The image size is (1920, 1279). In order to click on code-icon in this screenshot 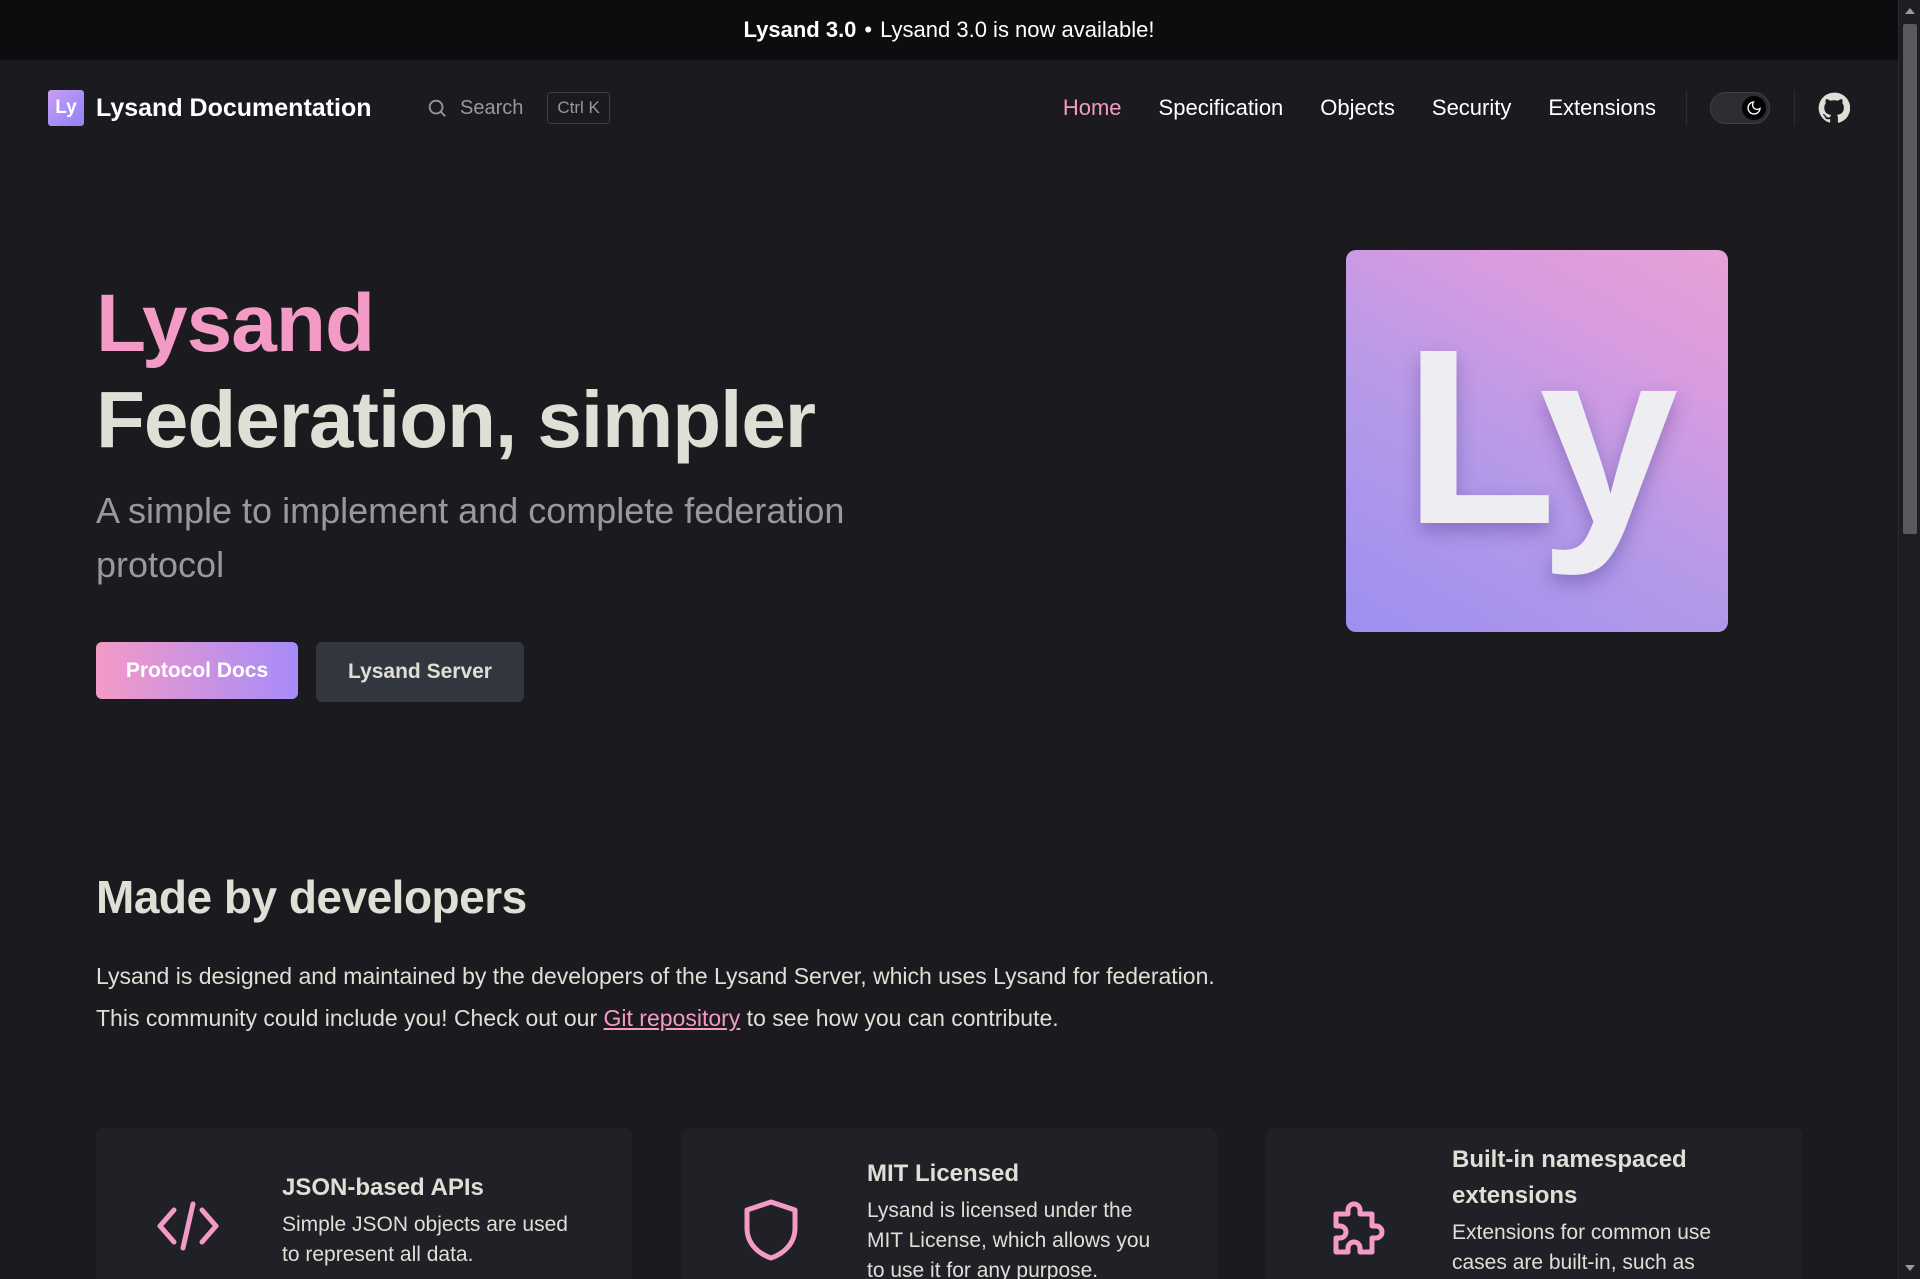, I will do `click(188, 1228)`.